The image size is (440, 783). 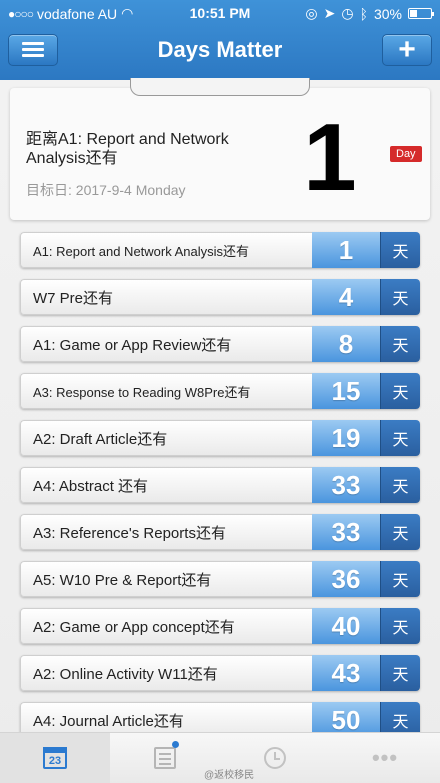 What do you see at coordinates (165, 758) in the screenshot?
I see `list-icon` at bounding box center [165, 758].